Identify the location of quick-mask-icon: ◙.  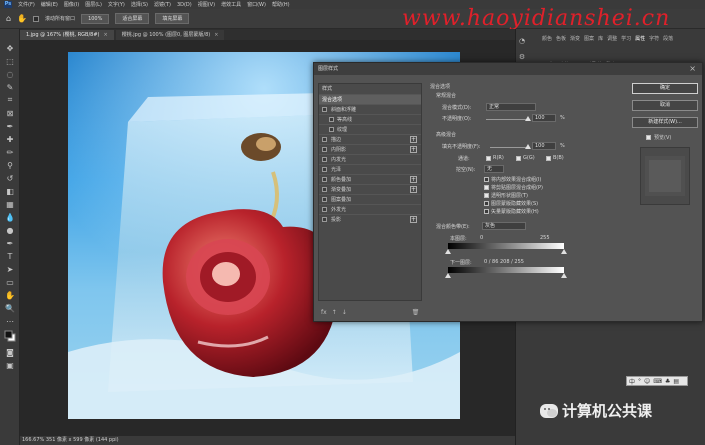
(10, 352).